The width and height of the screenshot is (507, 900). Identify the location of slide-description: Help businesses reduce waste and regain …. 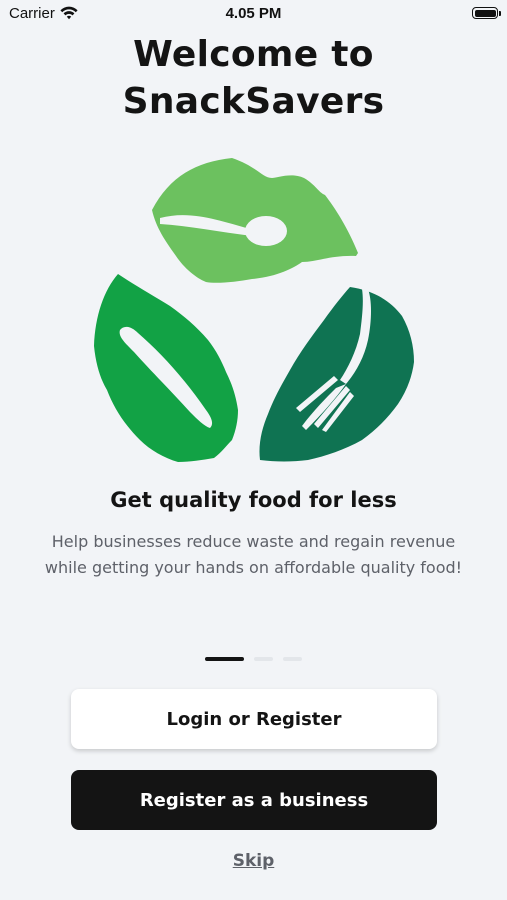
(253, 554).